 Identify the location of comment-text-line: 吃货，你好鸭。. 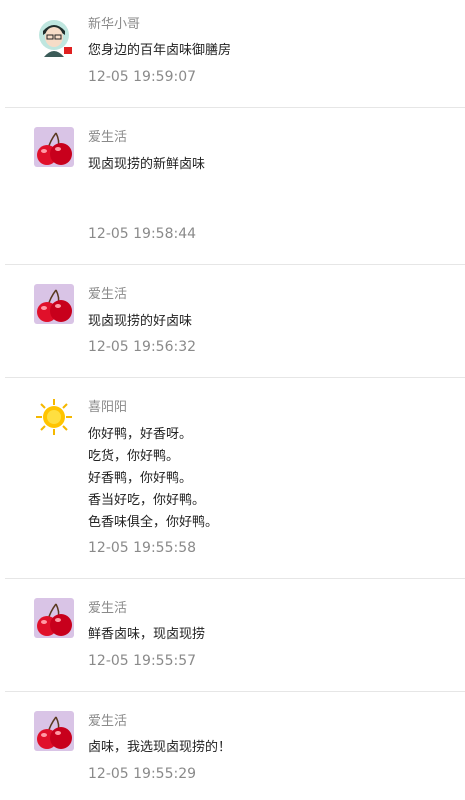
(134, 456).